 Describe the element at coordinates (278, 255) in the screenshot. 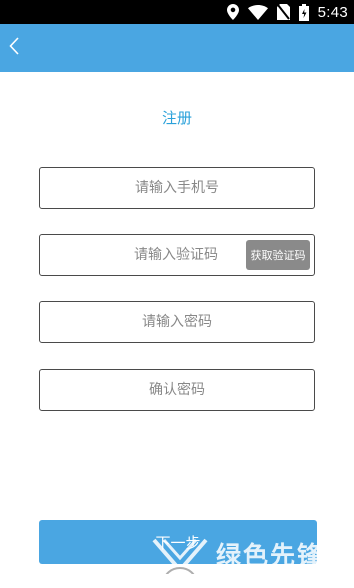

I see `get-code-button: 获取验证码` at that location.